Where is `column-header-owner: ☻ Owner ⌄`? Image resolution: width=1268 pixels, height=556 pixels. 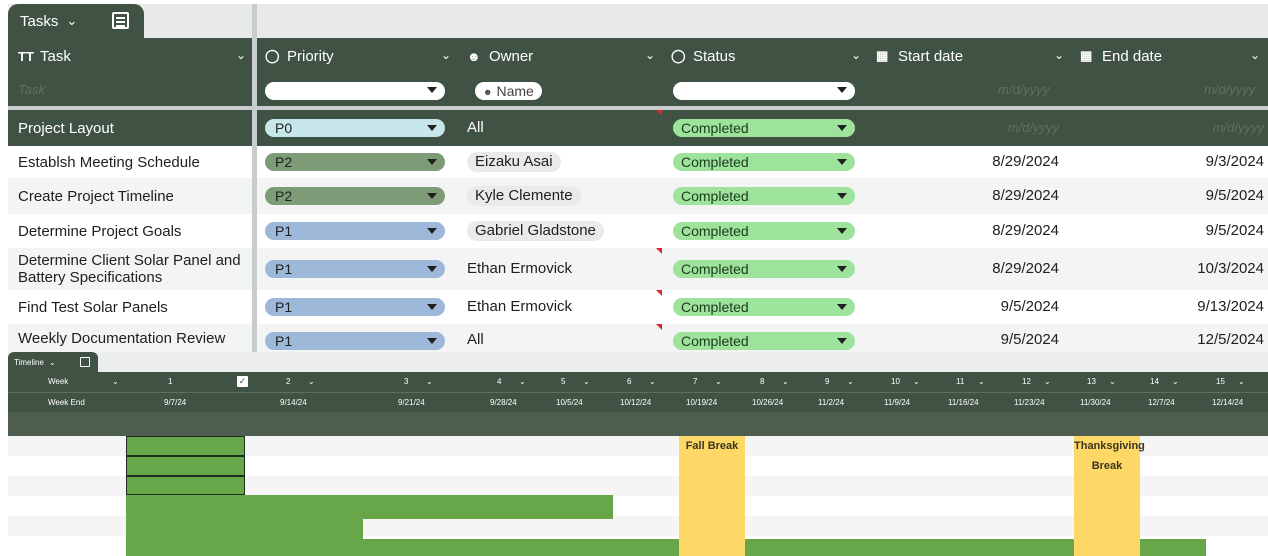 column-header-owner: ☻ Owner ⌄ is located at coordinates (565, 56).